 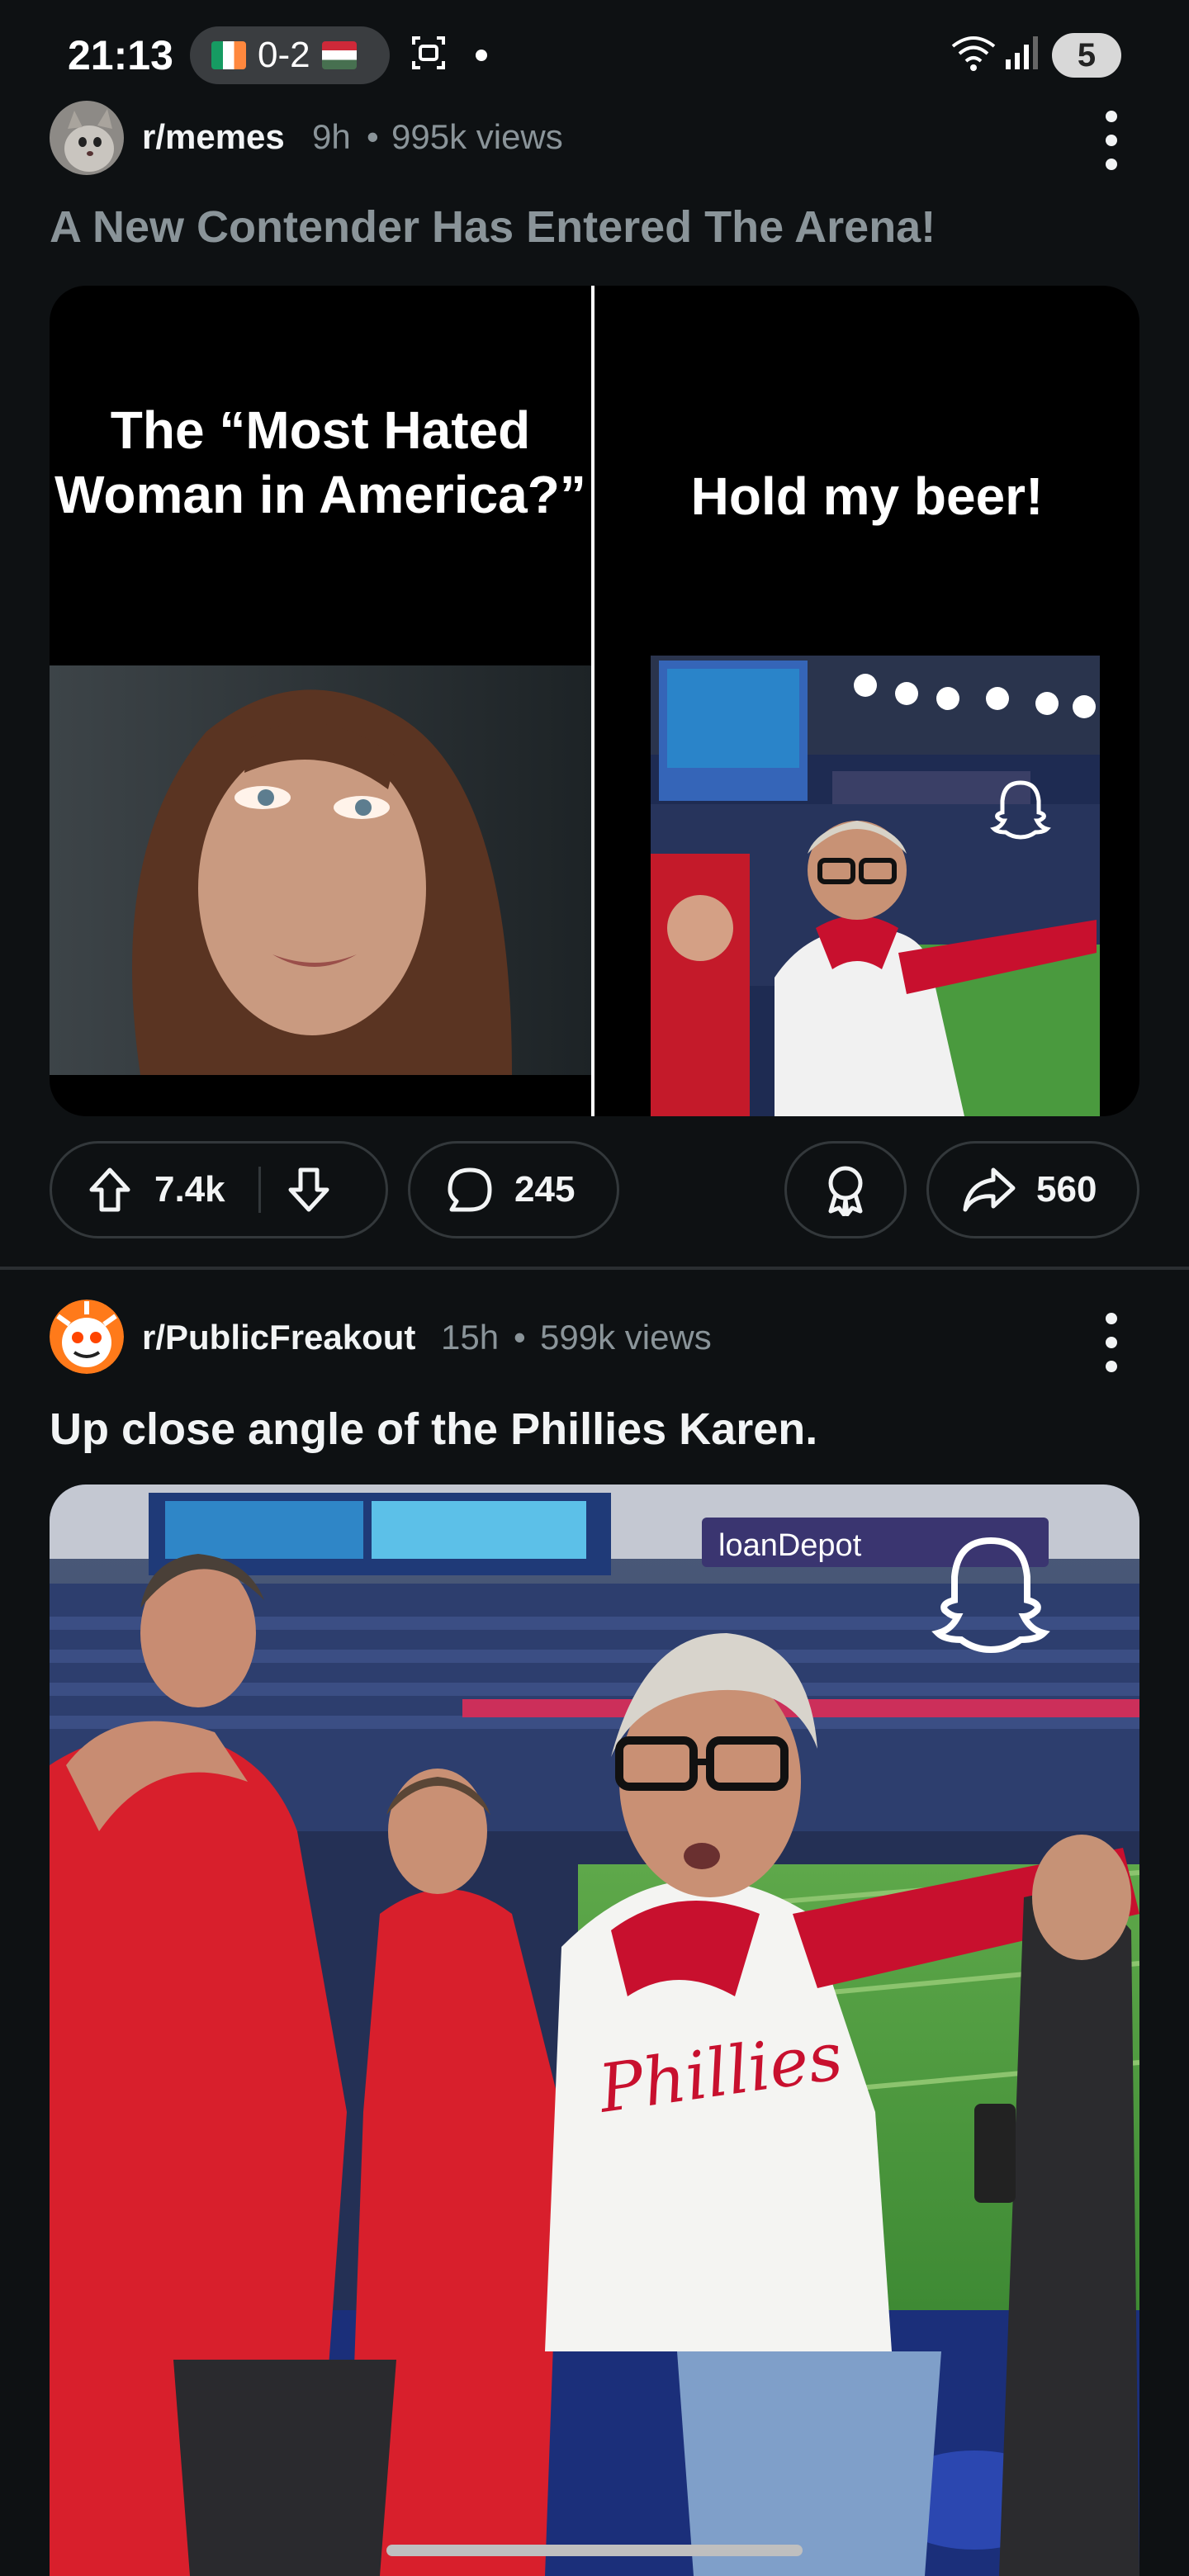 I want to click on downvote-icon, so click(x=309, y=1190).